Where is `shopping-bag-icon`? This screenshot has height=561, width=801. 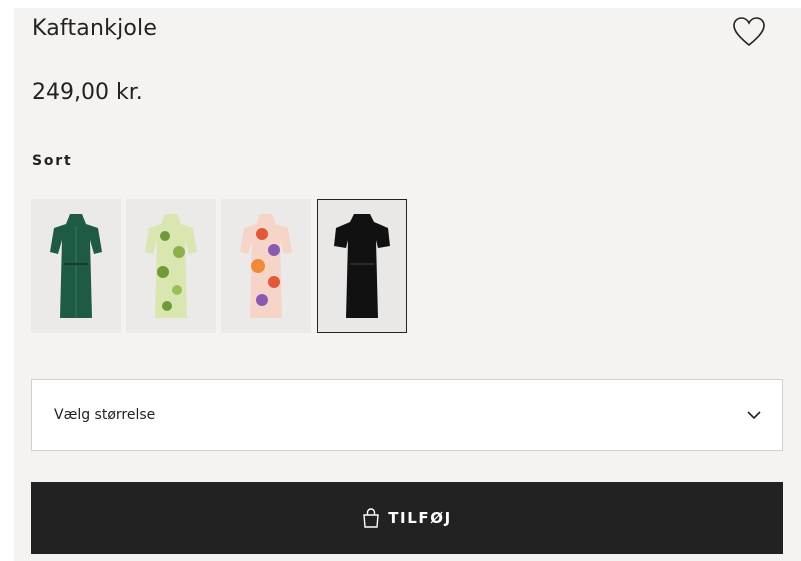
shopping-bag-icon is located at coordinates (371, 518).